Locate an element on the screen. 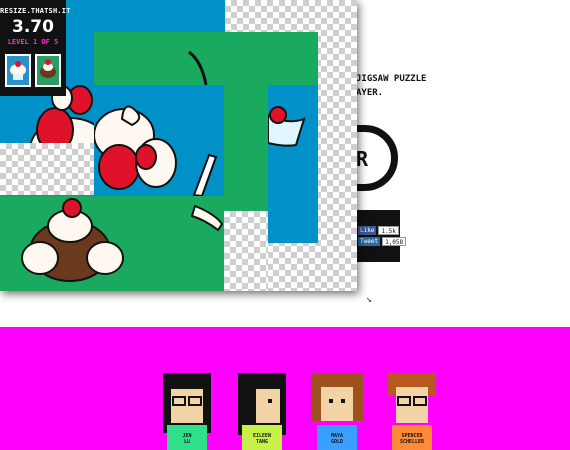 The height and width of the screenshot is (450, 570). glass-illustration is located at coordinates (287, 126).